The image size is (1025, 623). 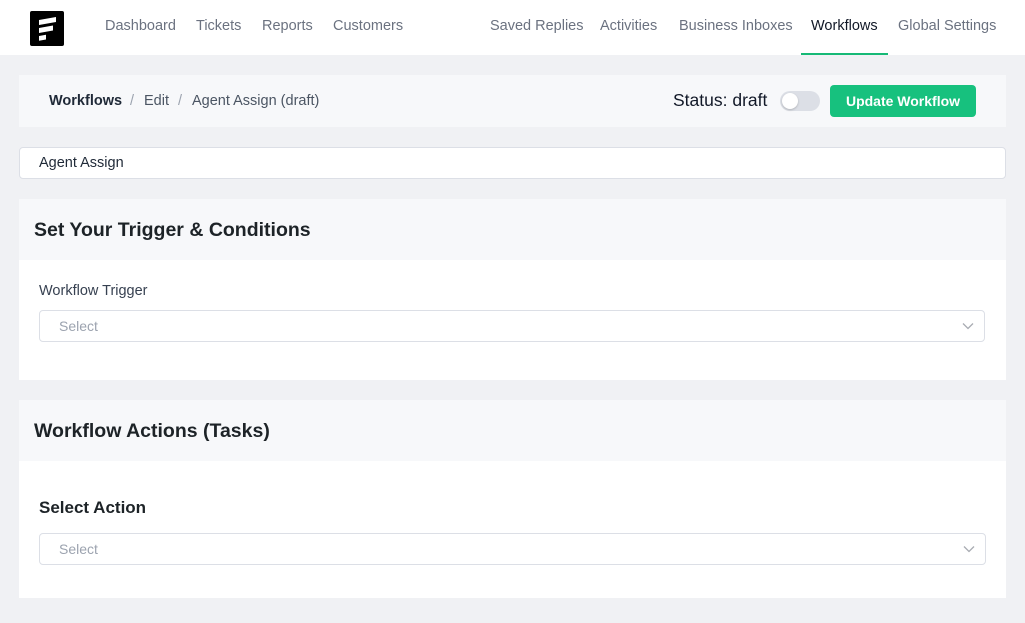 What do you see at coordinates (512, 163) in the screenshot?
I see `workflow-name-input` at bounding box center [512, 163].